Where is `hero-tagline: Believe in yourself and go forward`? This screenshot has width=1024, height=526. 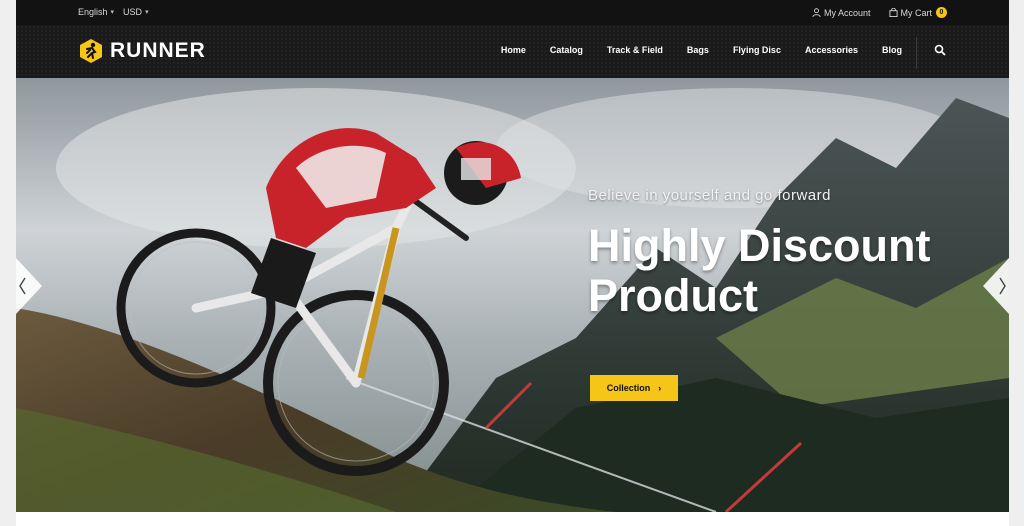
hero-tagline: Believe in yourself and go forward is located at coordinates (709, 195).